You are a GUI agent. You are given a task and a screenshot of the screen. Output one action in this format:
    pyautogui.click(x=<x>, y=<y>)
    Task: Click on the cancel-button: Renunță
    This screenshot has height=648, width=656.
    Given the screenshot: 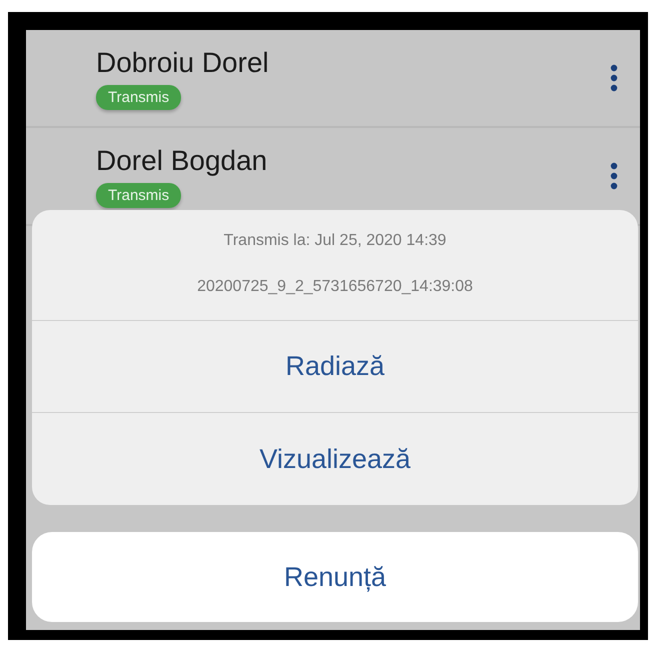 What is the action you would take?
    pyautogui.click(x=335, y=577)
    